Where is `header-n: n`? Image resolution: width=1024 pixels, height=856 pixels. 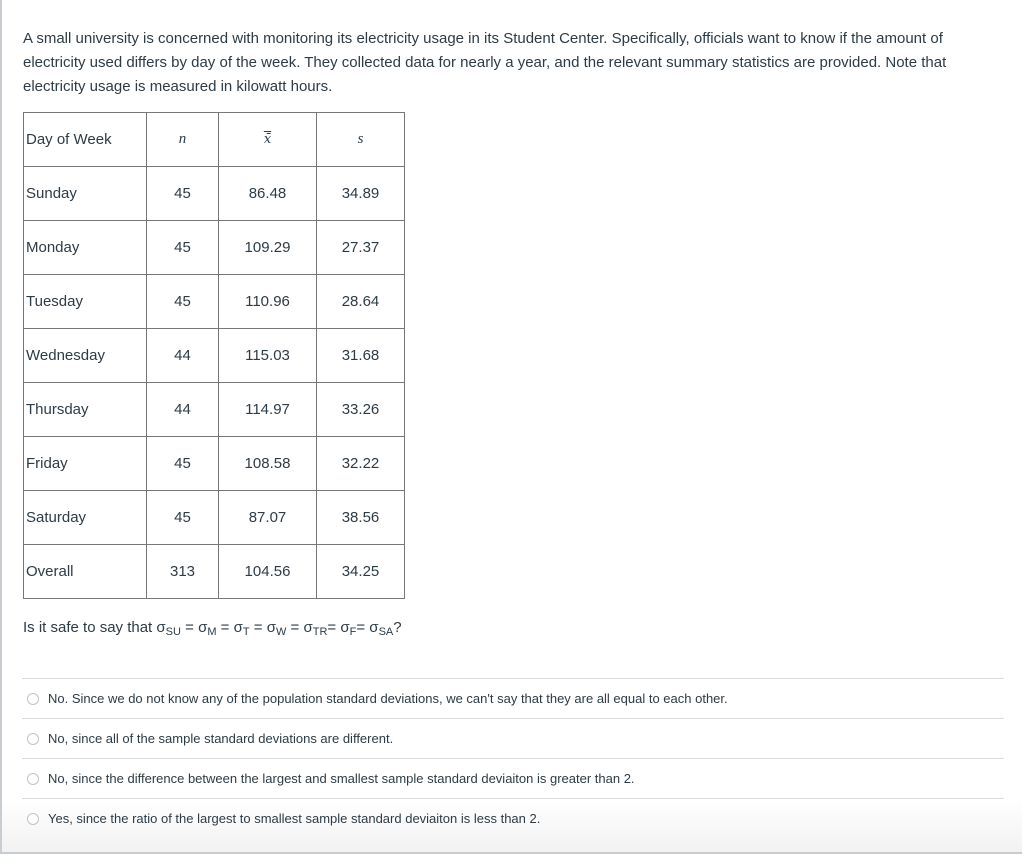
header-n: n is located at coordinates (182, 139).